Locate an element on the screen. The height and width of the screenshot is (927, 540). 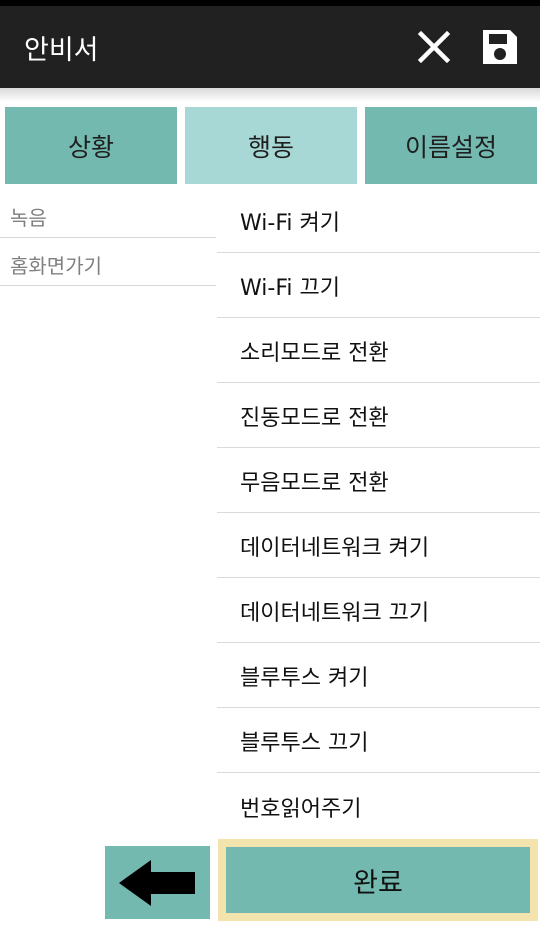
done-button: 완료 is located at coordinates (378, 880).